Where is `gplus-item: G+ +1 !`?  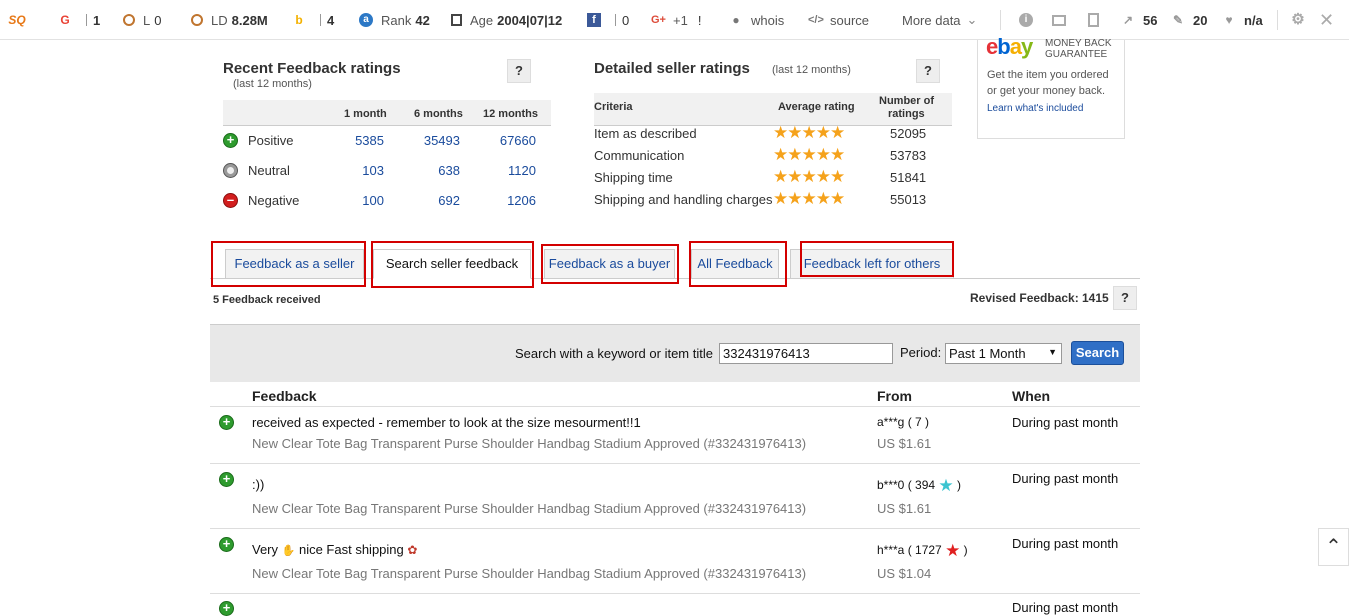 gplus-item: G+ +1 ! is located at coordinates (676, 20).